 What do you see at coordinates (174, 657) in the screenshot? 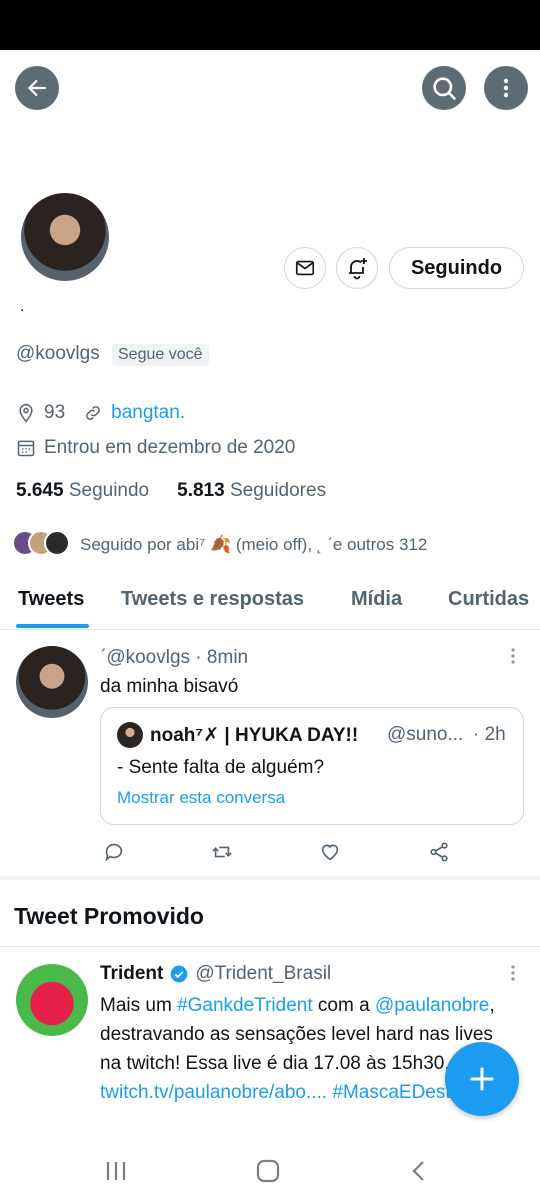
I see `tweet-author-line: ˊ@koovlgs · 8min` at bounding box center [174, 657].